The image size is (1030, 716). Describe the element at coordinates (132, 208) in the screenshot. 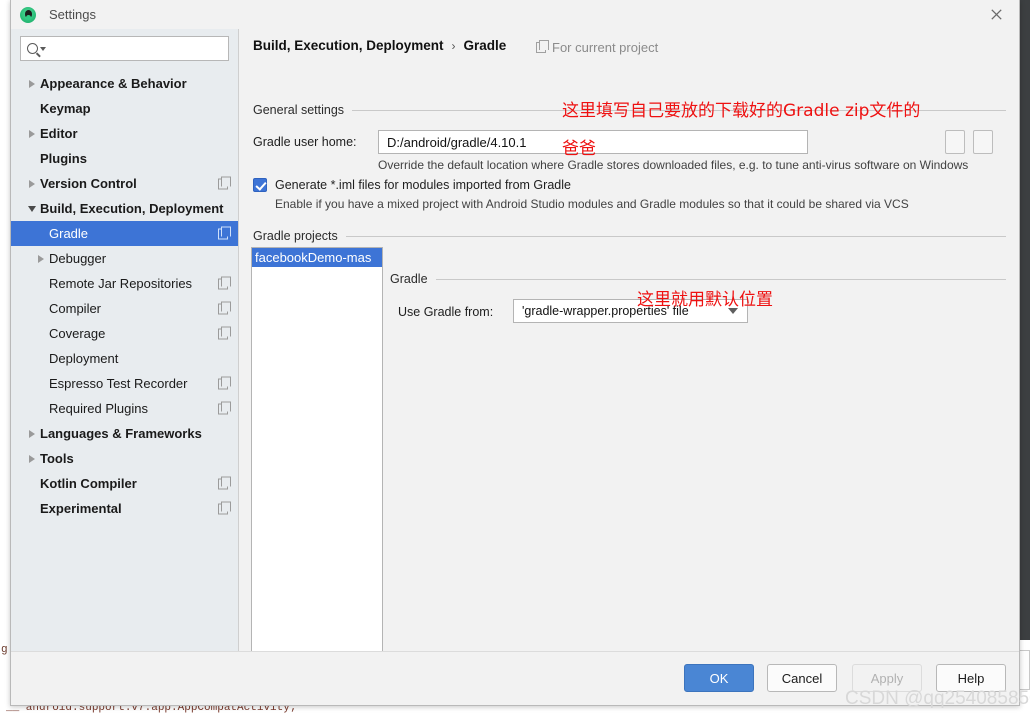

I see `sidebar-item-label: Build, Execution, Deployment` at that location.